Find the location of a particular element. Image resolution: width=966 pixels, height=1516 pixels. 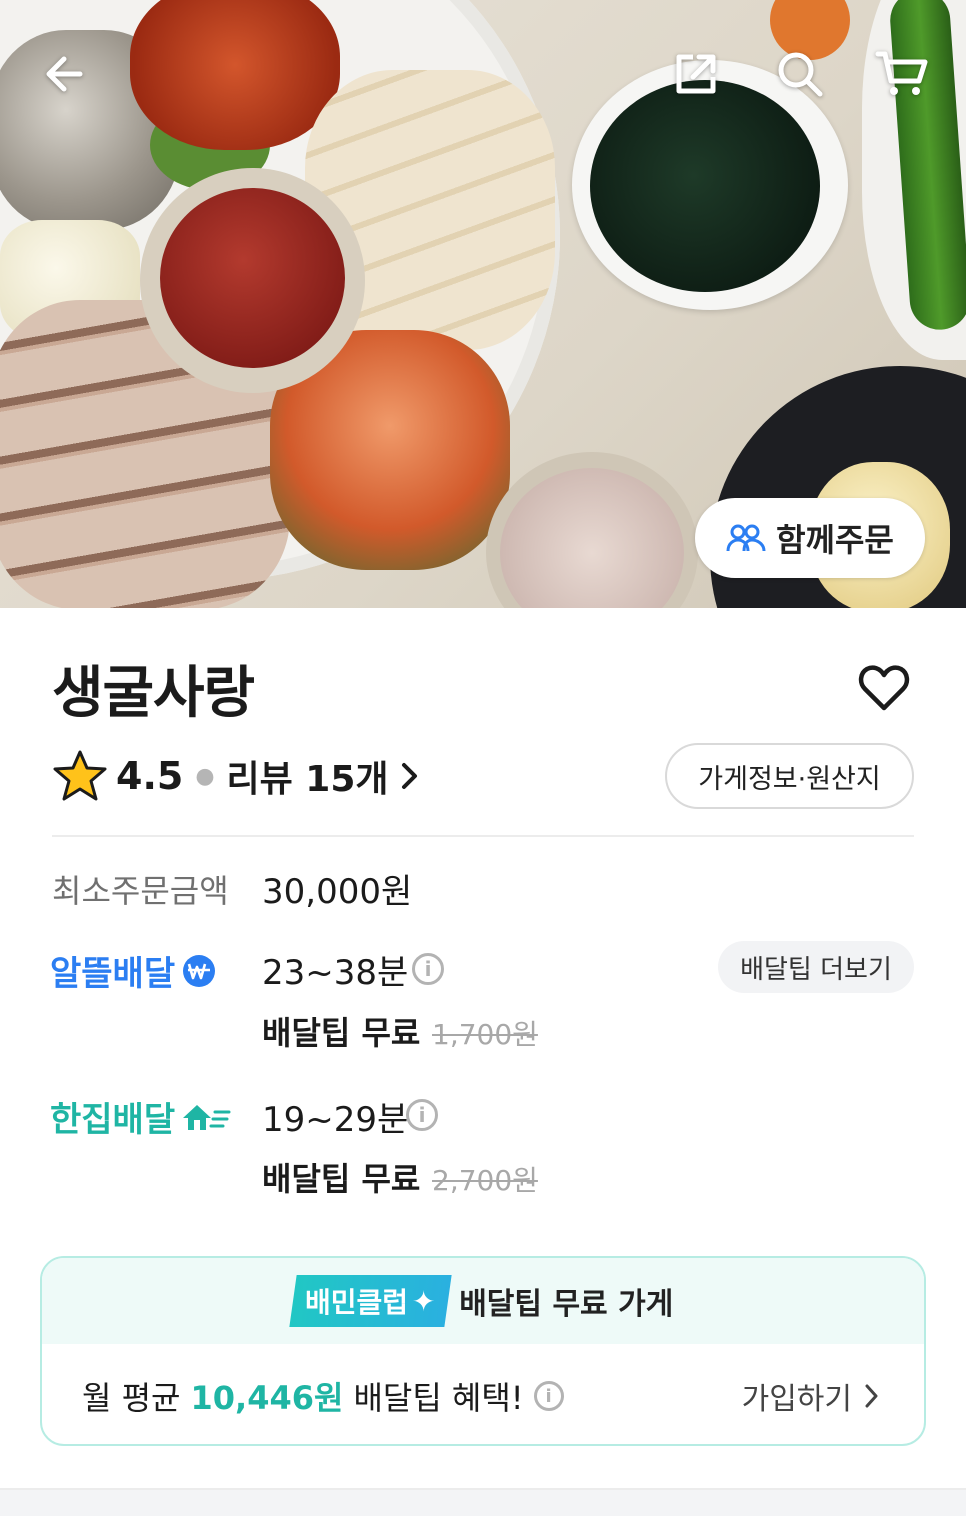

section-separator is located at coordinates (483, 1502).